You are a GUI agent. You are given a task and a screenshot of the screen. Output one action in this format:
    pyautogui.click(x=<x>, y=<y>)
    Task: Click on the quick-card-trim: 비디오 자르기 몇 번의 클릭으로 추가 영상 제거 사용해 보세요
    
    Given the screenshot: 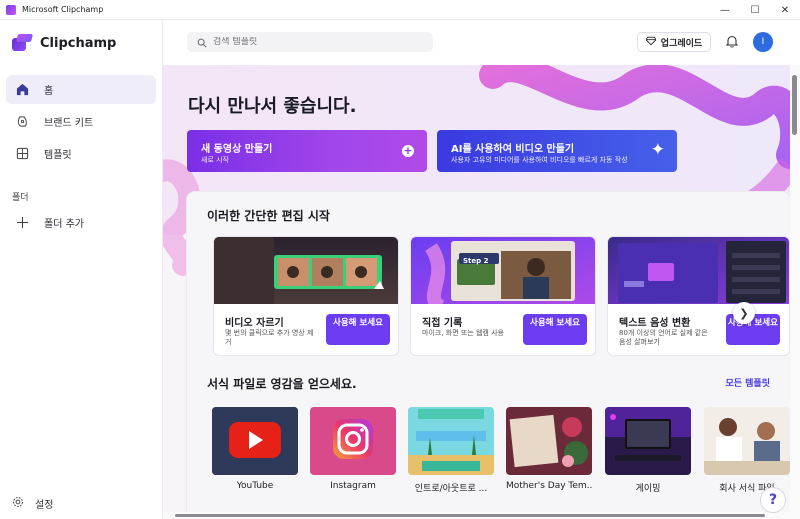 What is the action you would take?
    pyautogui.click(x=306, y=296)
    